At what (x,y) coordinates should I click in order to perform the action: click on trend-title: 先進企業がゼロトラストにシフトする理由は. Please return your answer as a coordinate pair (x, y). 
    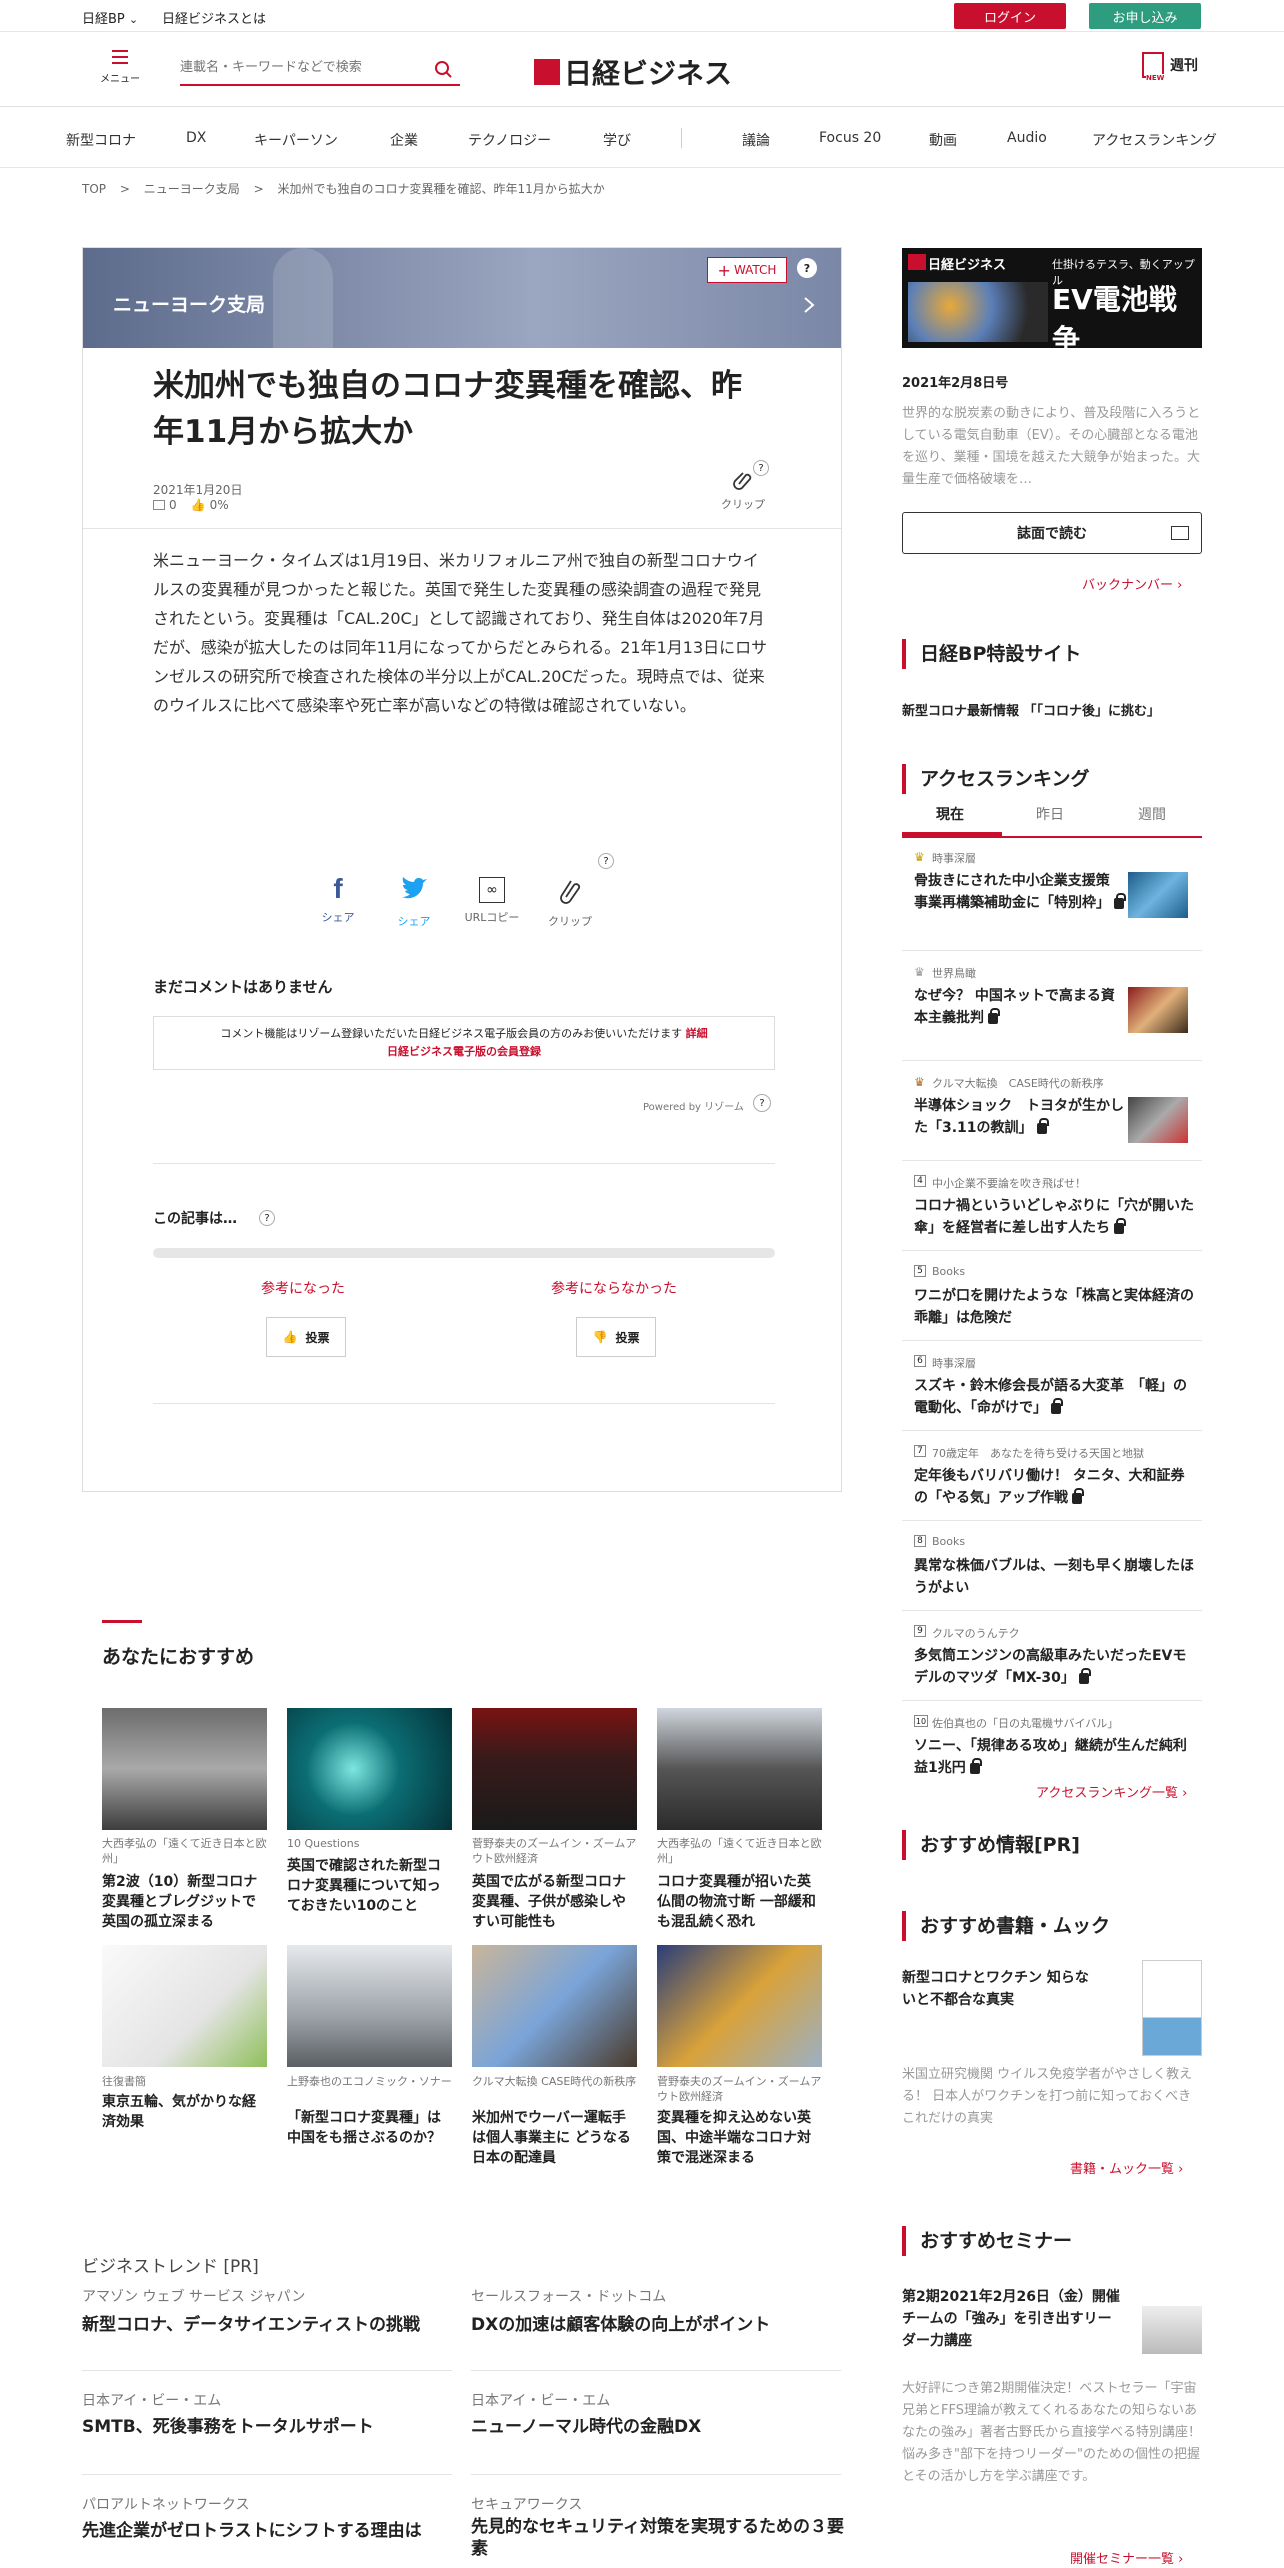
    Looking at the image, I should click on (252, 2528).